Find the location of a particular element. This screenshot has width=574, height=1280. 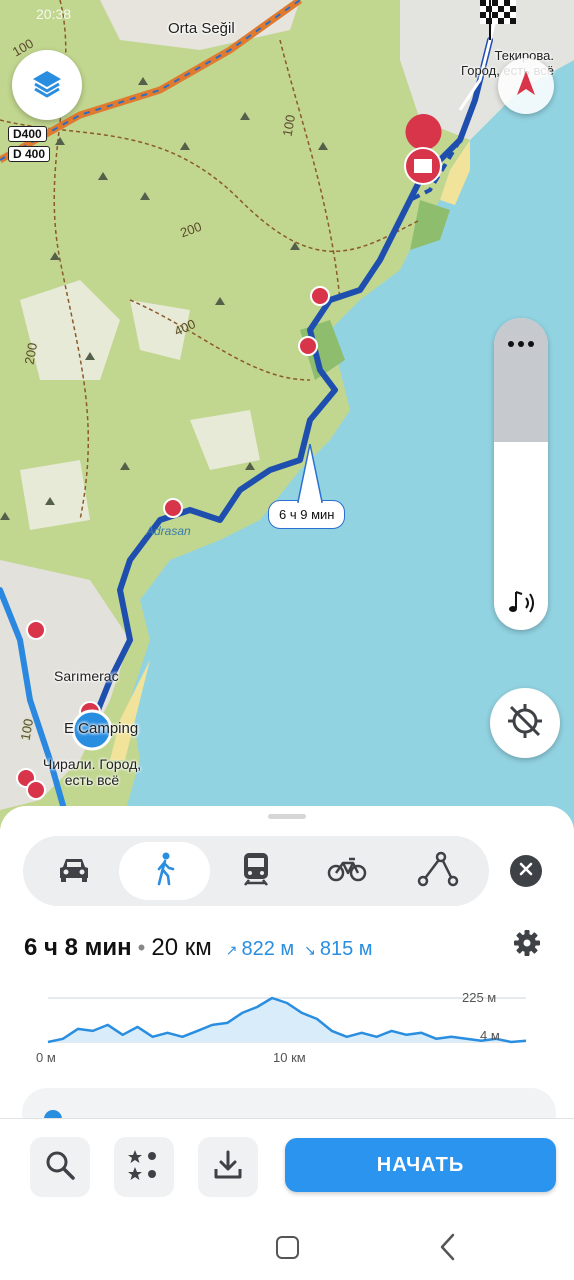

stars-icon is located at coordinates (144, 1167).